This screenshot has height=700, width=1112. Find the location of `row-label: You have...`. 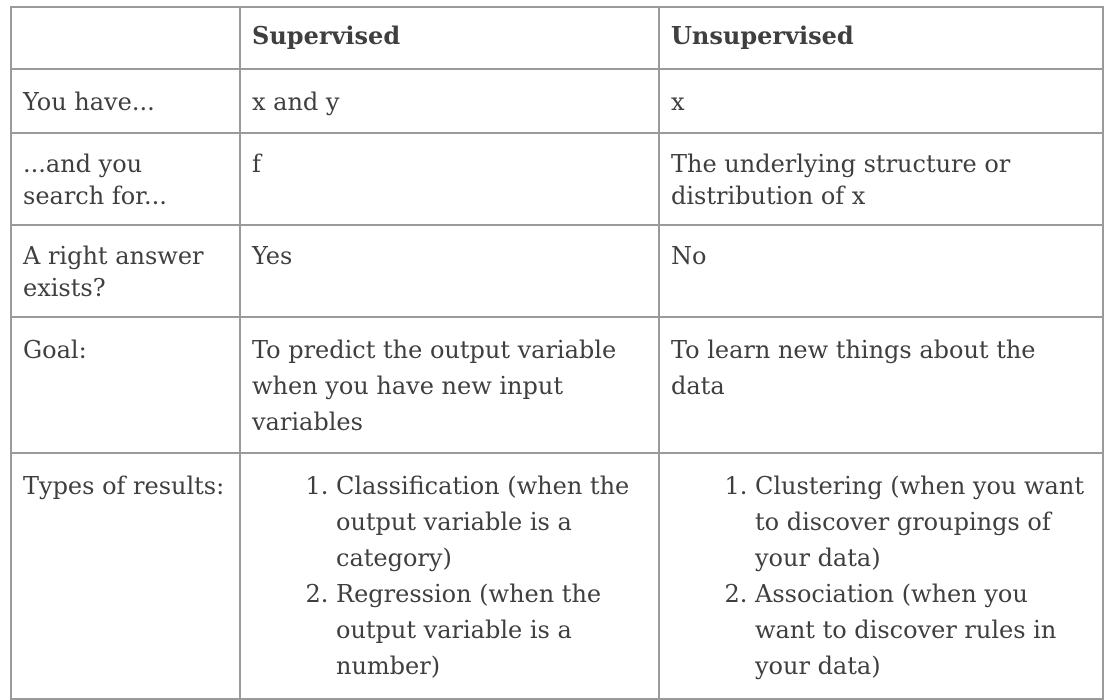

row-label: You have... is located at coordinates (125, 101).